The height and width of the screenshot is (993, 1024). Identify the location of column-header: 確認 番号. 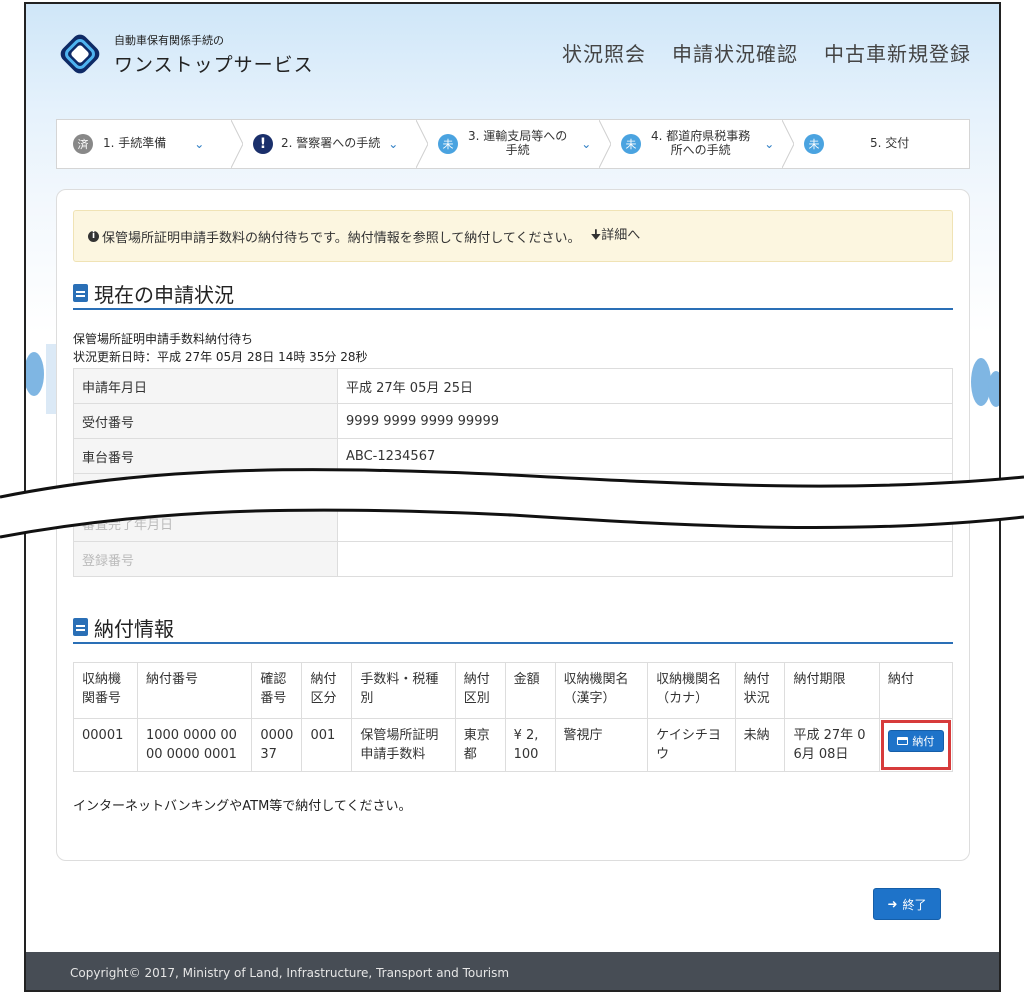
(277, 690).